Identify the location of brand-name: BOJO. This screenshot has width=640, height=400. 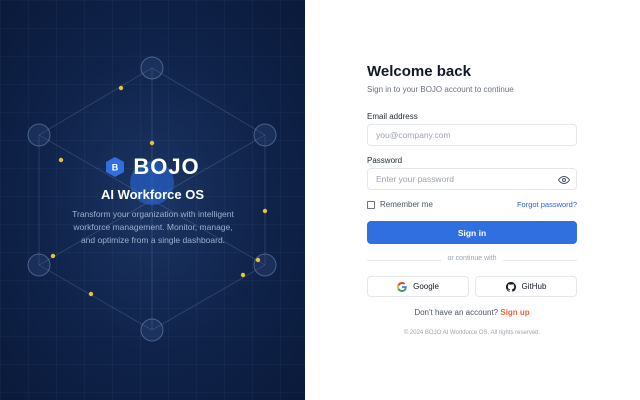
(166, 166).